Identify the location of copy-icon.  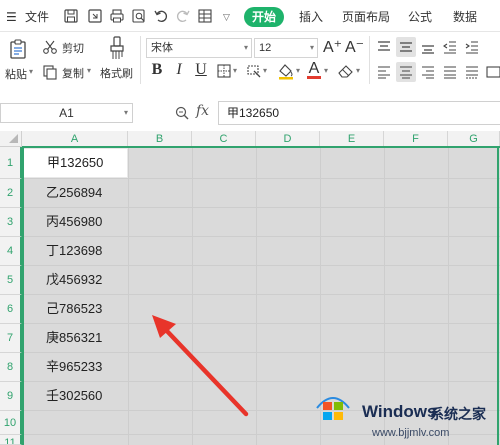
(50, 72).